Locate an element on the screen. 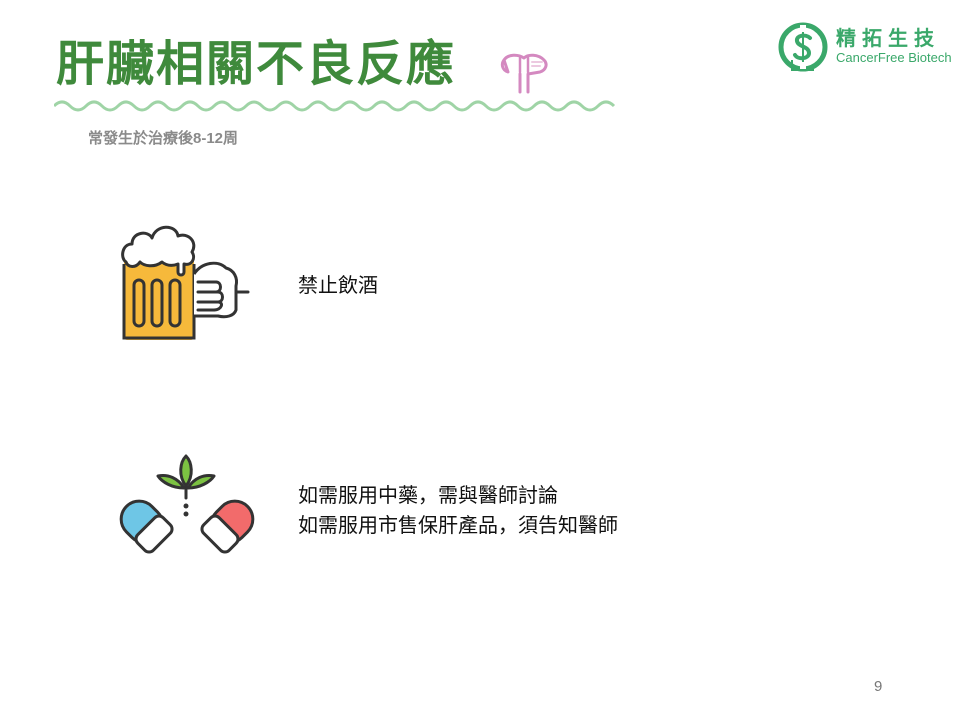  slide-title: 肝臟相關不良反應 is located at coordinates (256, 64).